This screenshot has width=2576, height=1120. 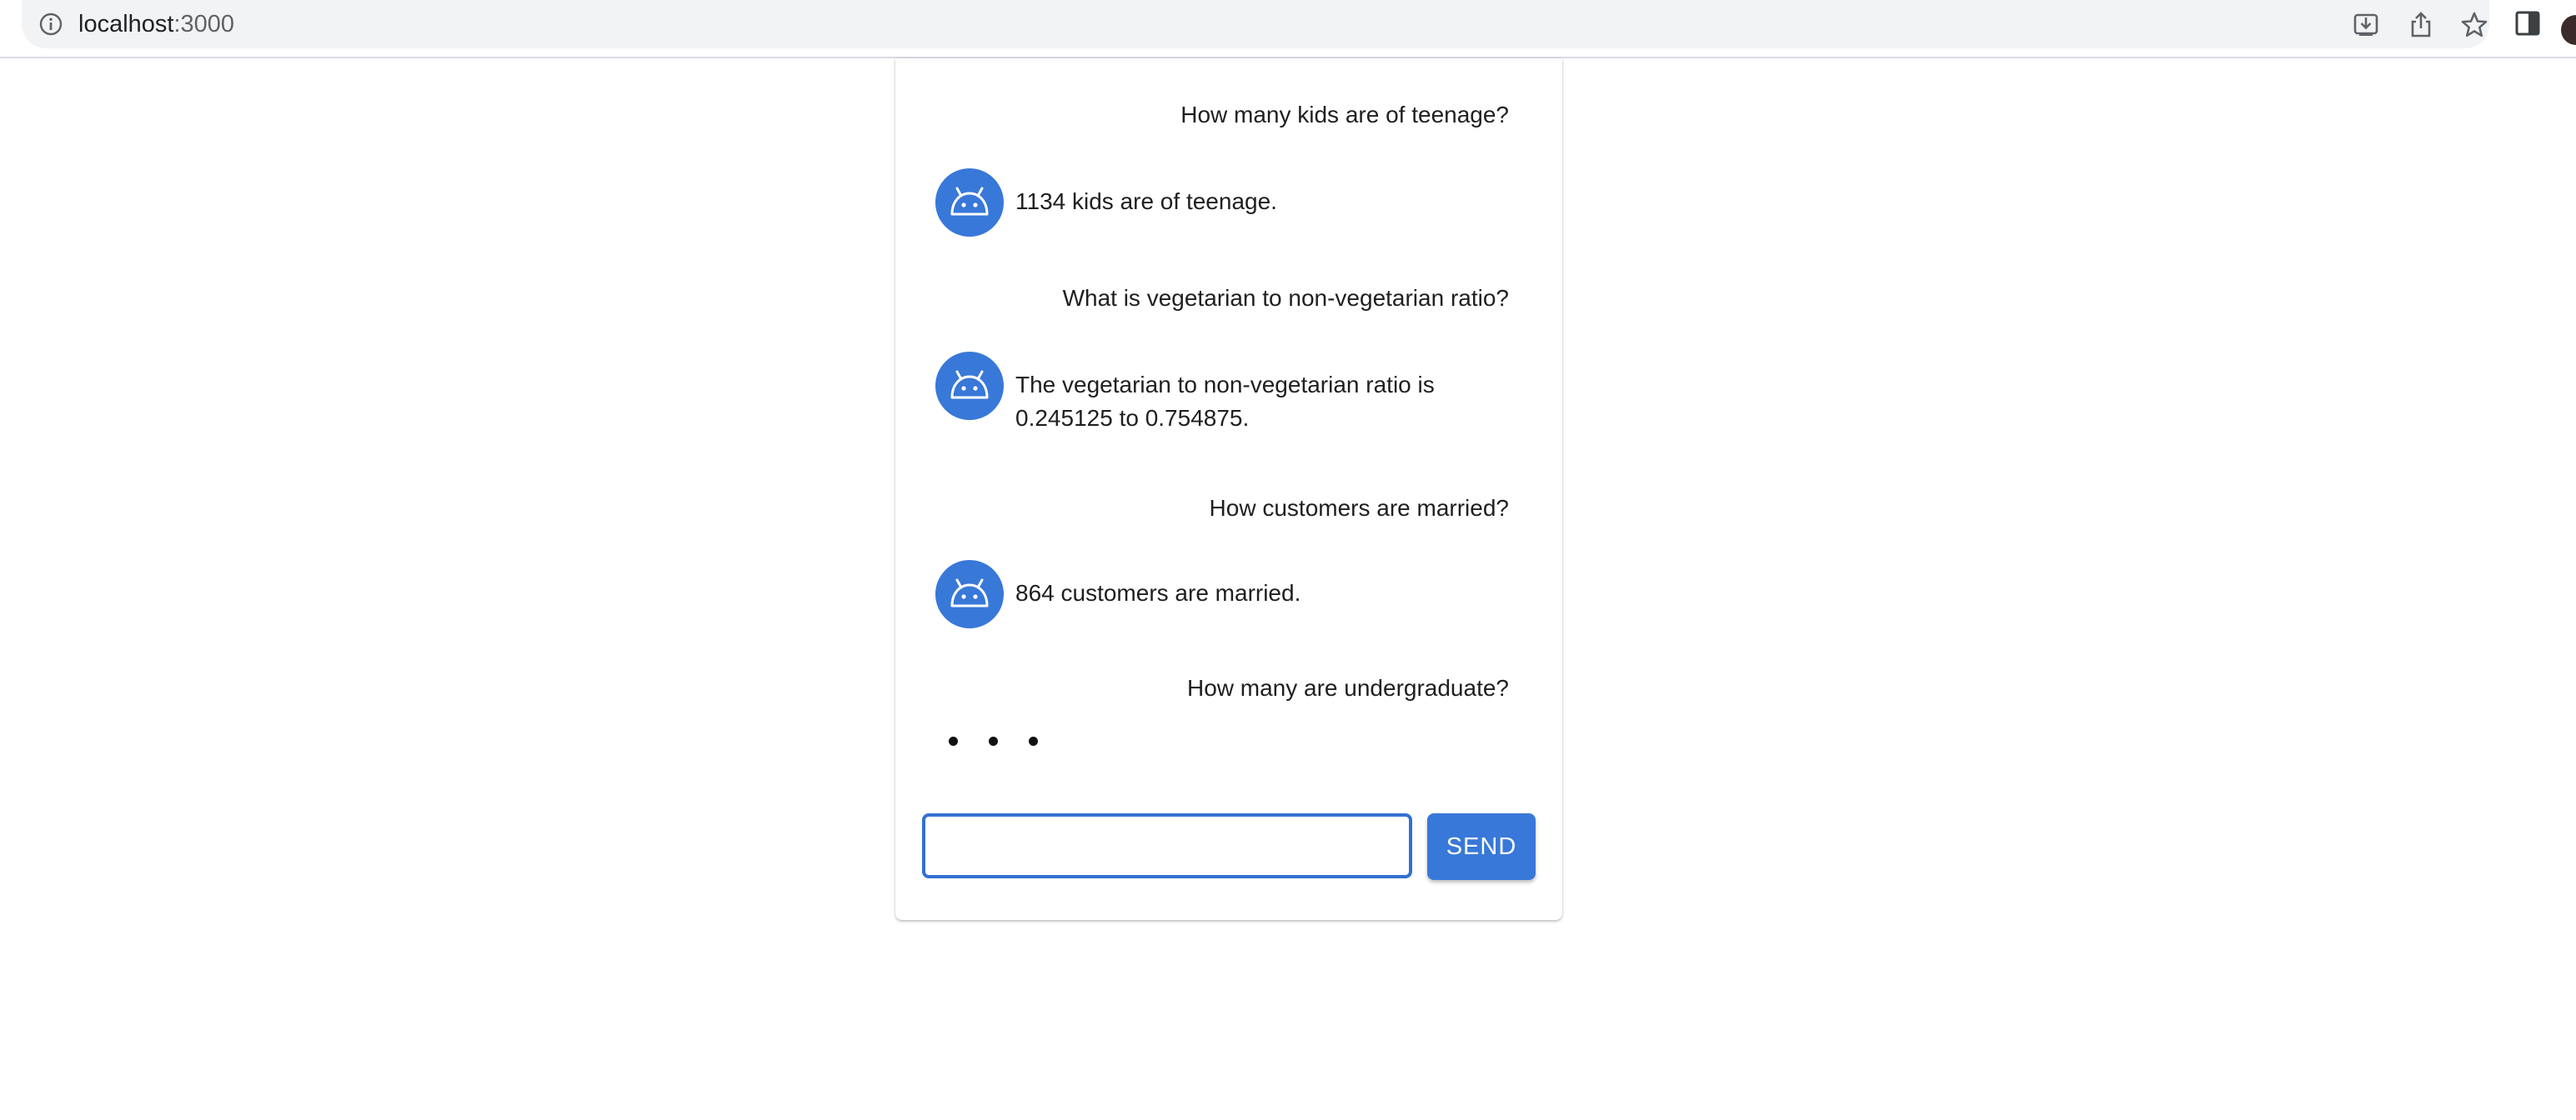 What do you see at coordinates (2421, 25) in the screenshot?
I see `share-icon` at bounding box center [2421, 25].